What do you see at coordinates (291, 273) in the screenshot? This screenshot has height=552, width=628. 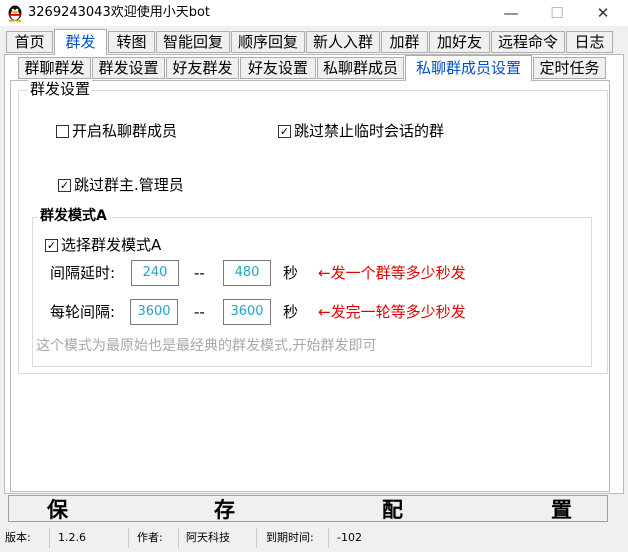 I see `interval-unit-label: 秒` at bounding box center [291, 273].